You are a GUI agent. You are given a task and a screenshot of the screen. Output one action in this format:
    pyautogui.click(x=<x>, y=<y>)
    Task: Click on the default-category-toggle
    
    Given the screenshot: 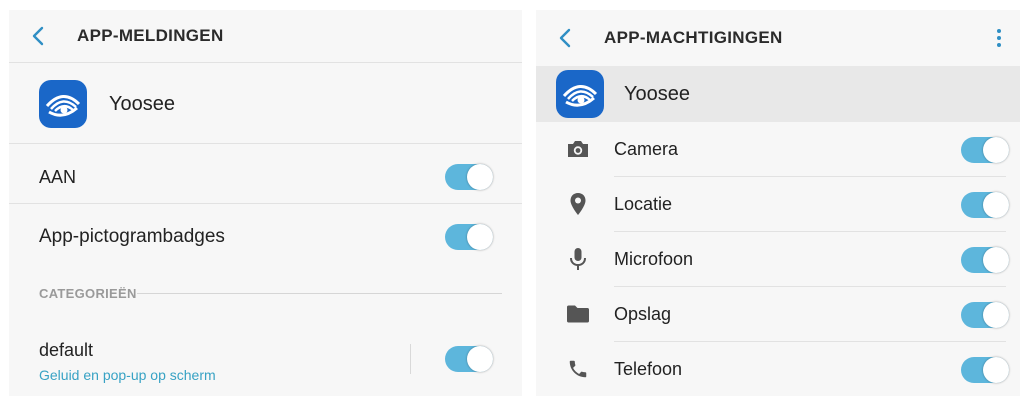 What is the action you would take?
    pyautogui.click(x=469, y=359)
    